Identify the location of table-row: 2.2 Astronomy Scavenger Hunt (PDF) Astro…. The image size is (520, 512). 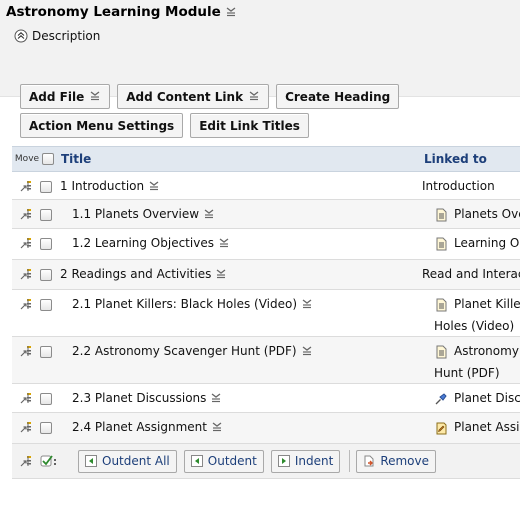
(266, 360).